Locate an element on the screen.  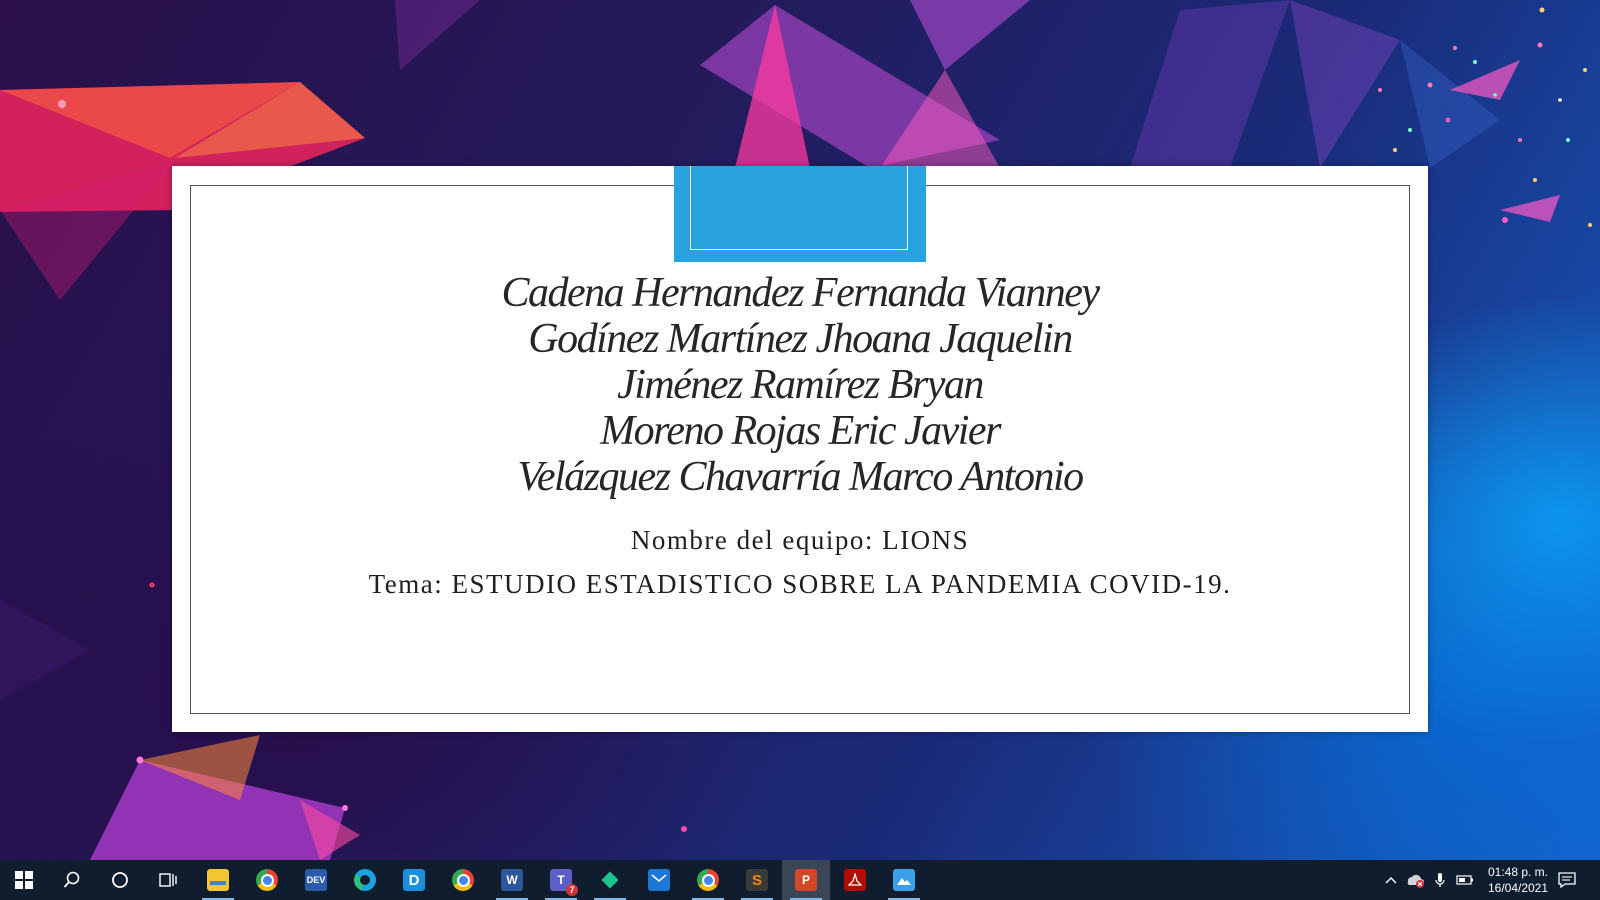
chrome-icon is located at coordinates (267, 880).